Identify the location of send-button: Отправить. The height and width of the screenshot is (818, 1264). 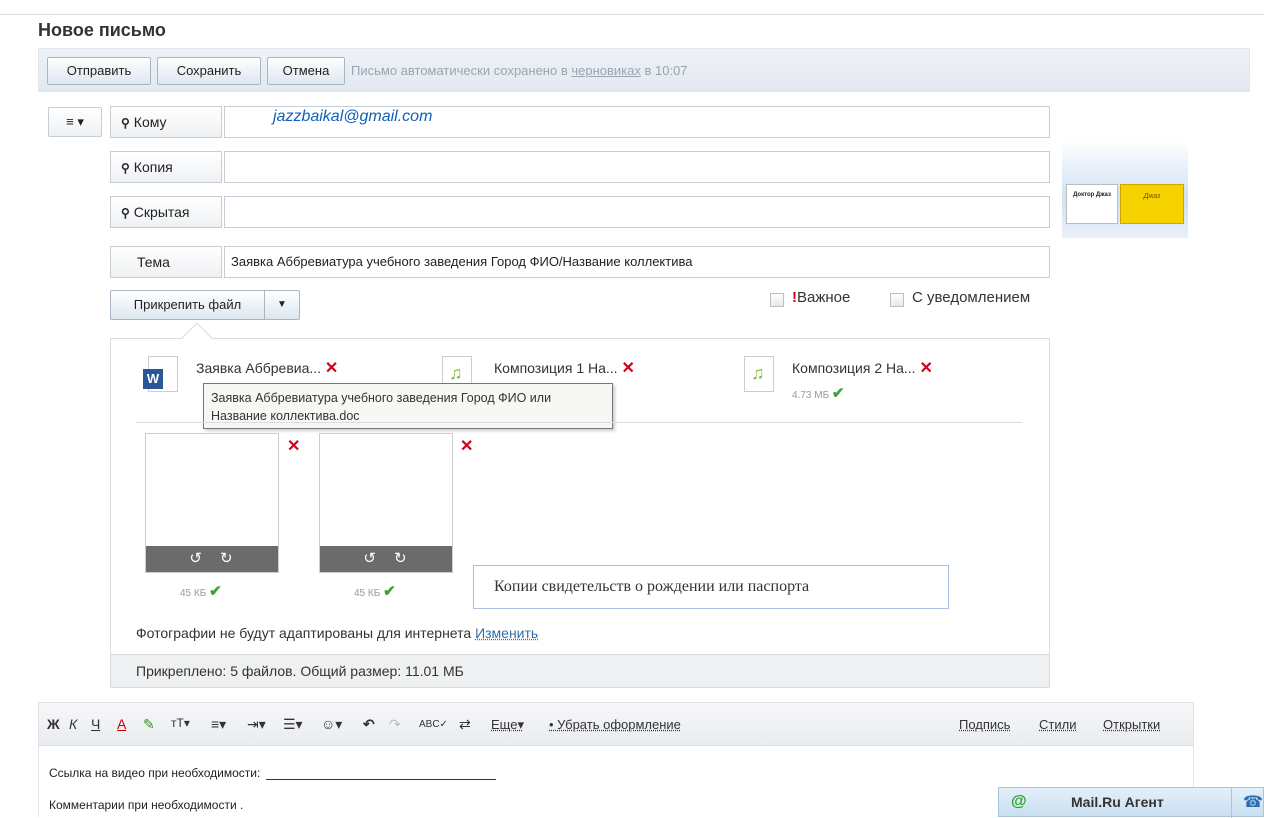
(99, 71).